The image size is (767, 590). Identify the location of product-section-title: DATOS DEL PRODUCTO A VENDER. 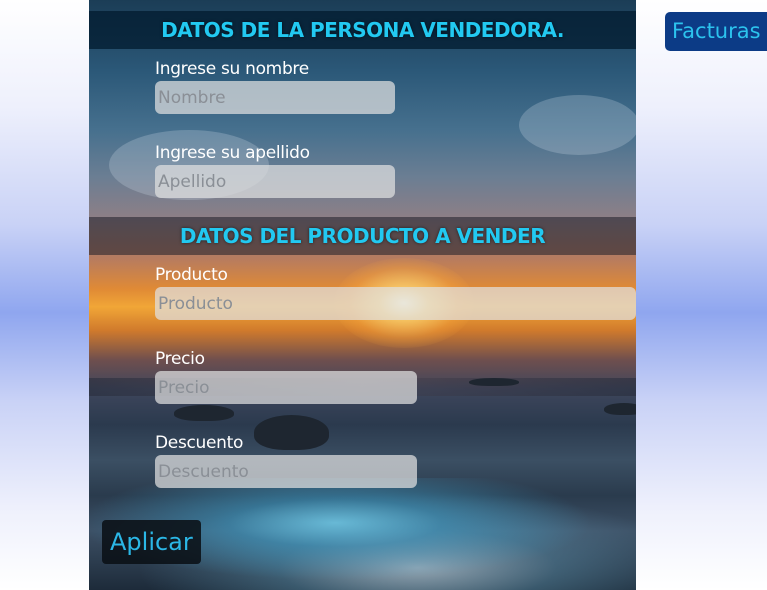
(362, 236).